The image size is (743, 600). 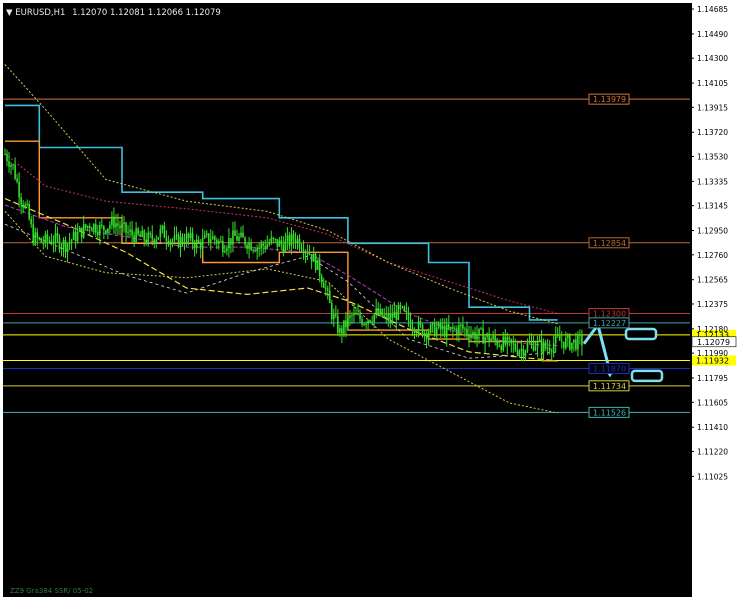 What do you see at coordinates (712, 132) in the screenshot?
I see `y-tick-label: 1.13720` at bounding box center [712, 132].